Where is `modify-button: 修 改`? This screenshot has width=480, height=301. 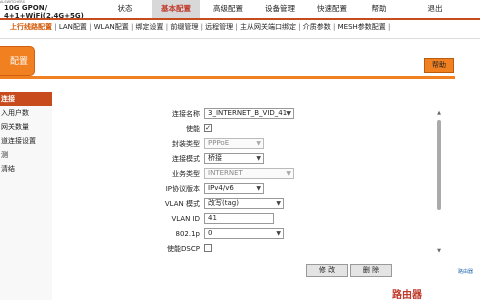 modify-button: 修 改 is located at coordinates (327, 270).